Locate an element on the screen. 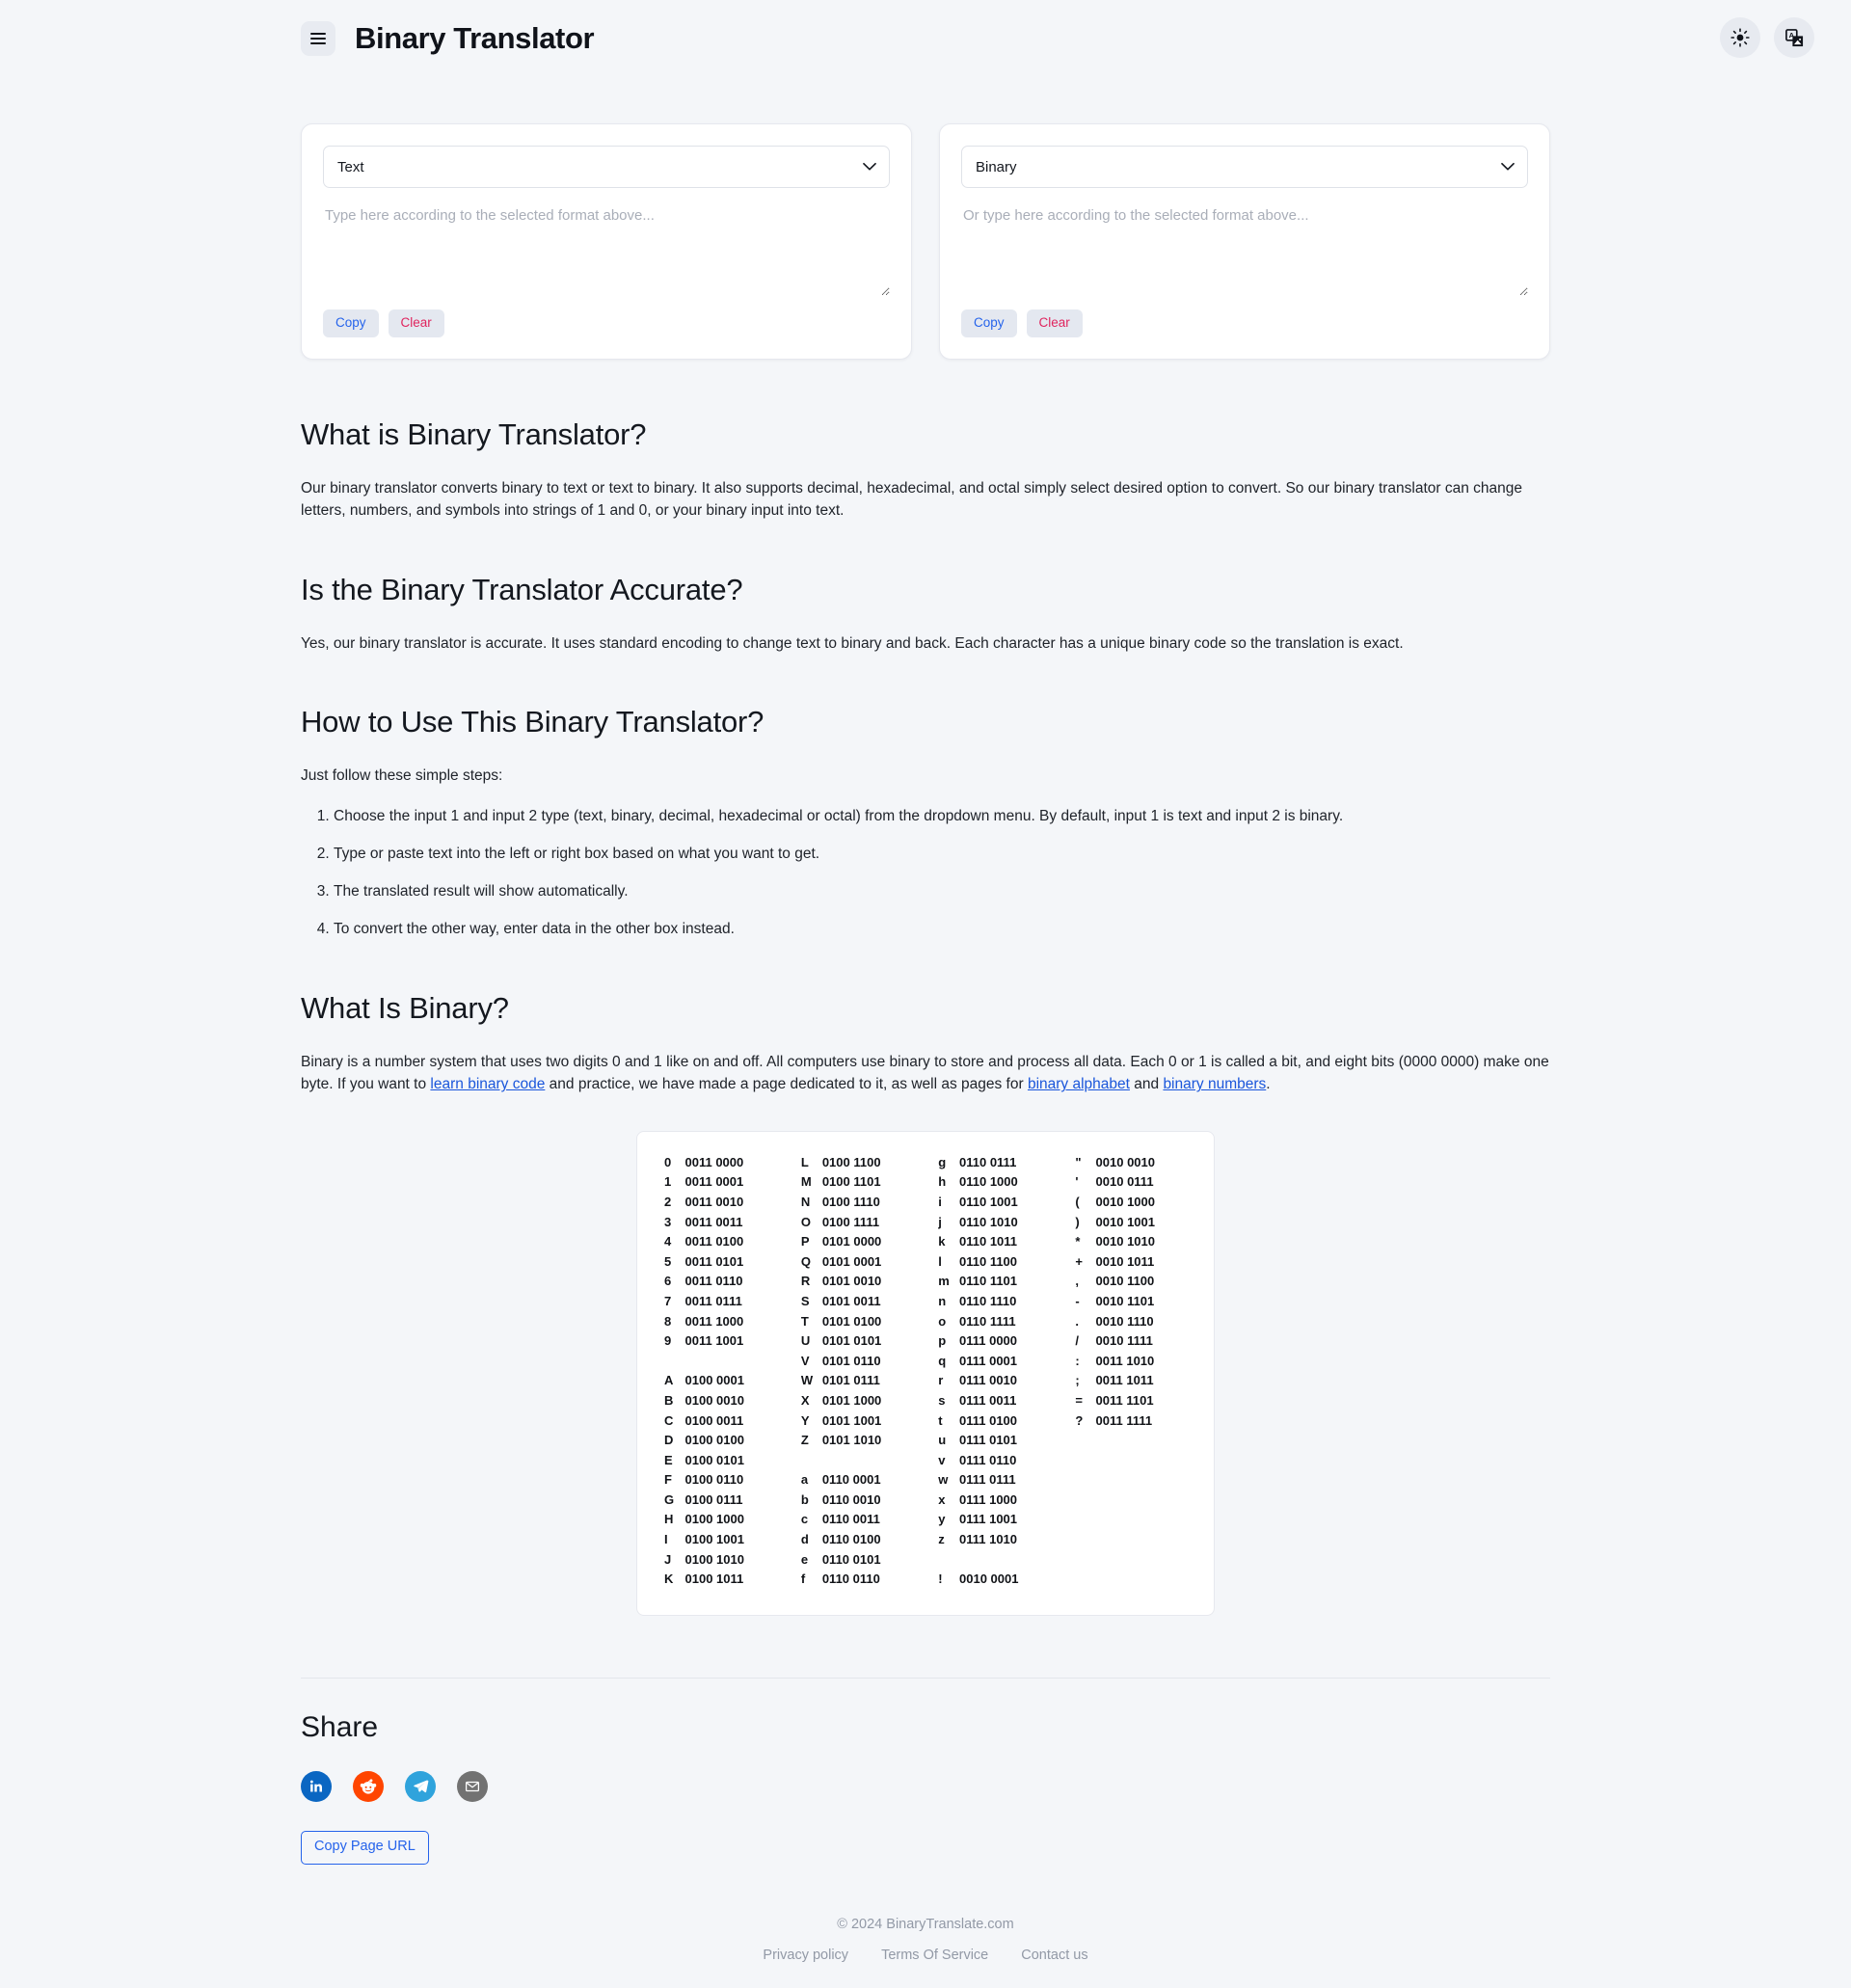 The height and width of the screenshot is (1988, 1851). footer-link: Privacy policy is located at coordinates (805, 1955).